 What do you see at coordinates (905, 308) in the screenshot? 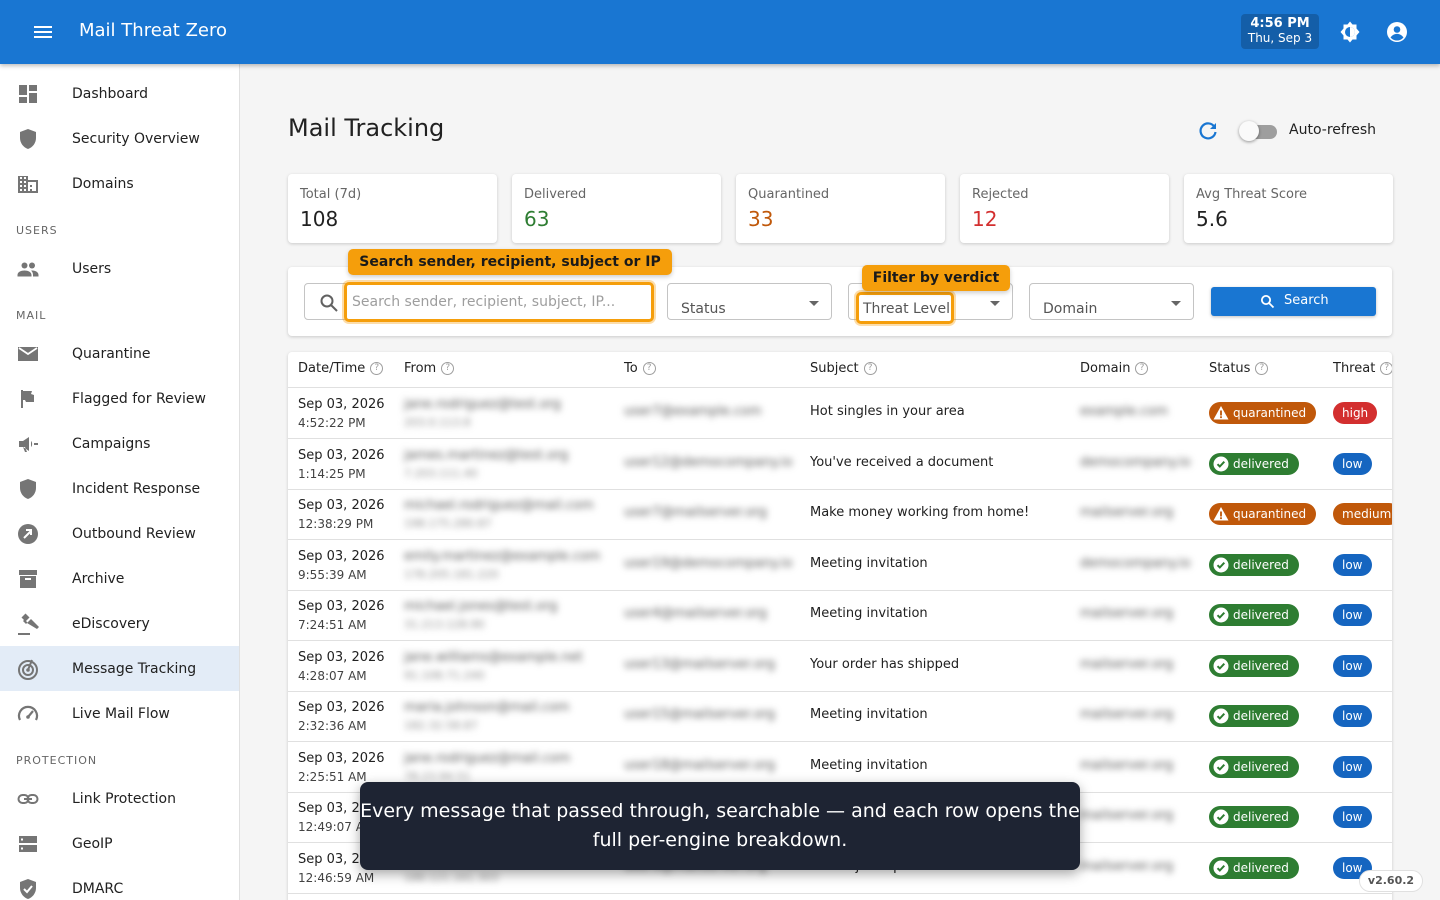
I see `threat-level-highlight: Threat Level` at bounding box center [905, 308].